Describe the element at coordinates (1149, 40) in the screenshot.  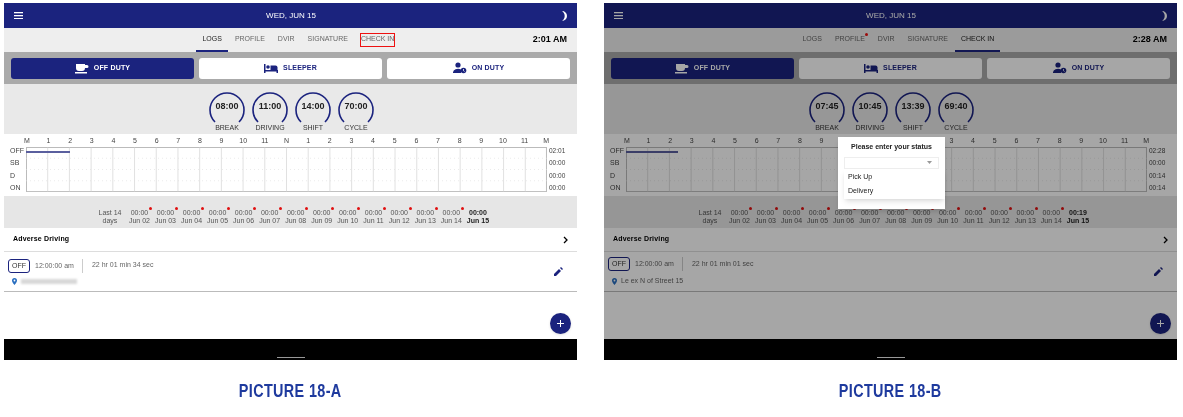
I see `clock-time: 2:28 AM` at that location.